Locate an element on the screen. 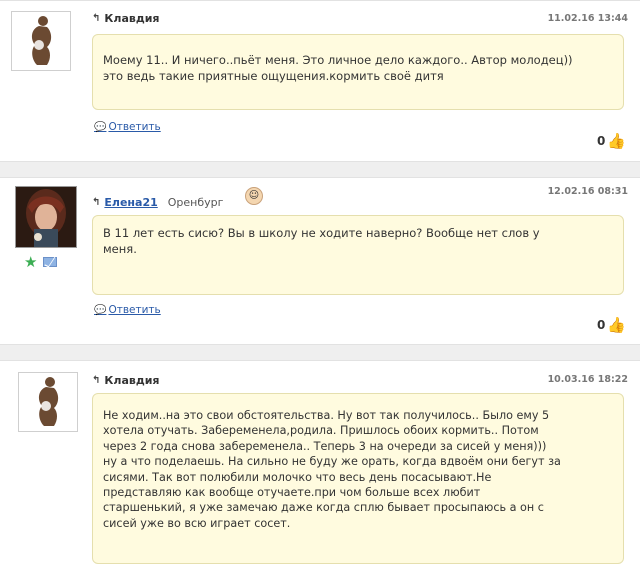 Image resolution: width=640 pixels, height=574 pixels. author-name: Елена21 is located at coordinates (130, 202).